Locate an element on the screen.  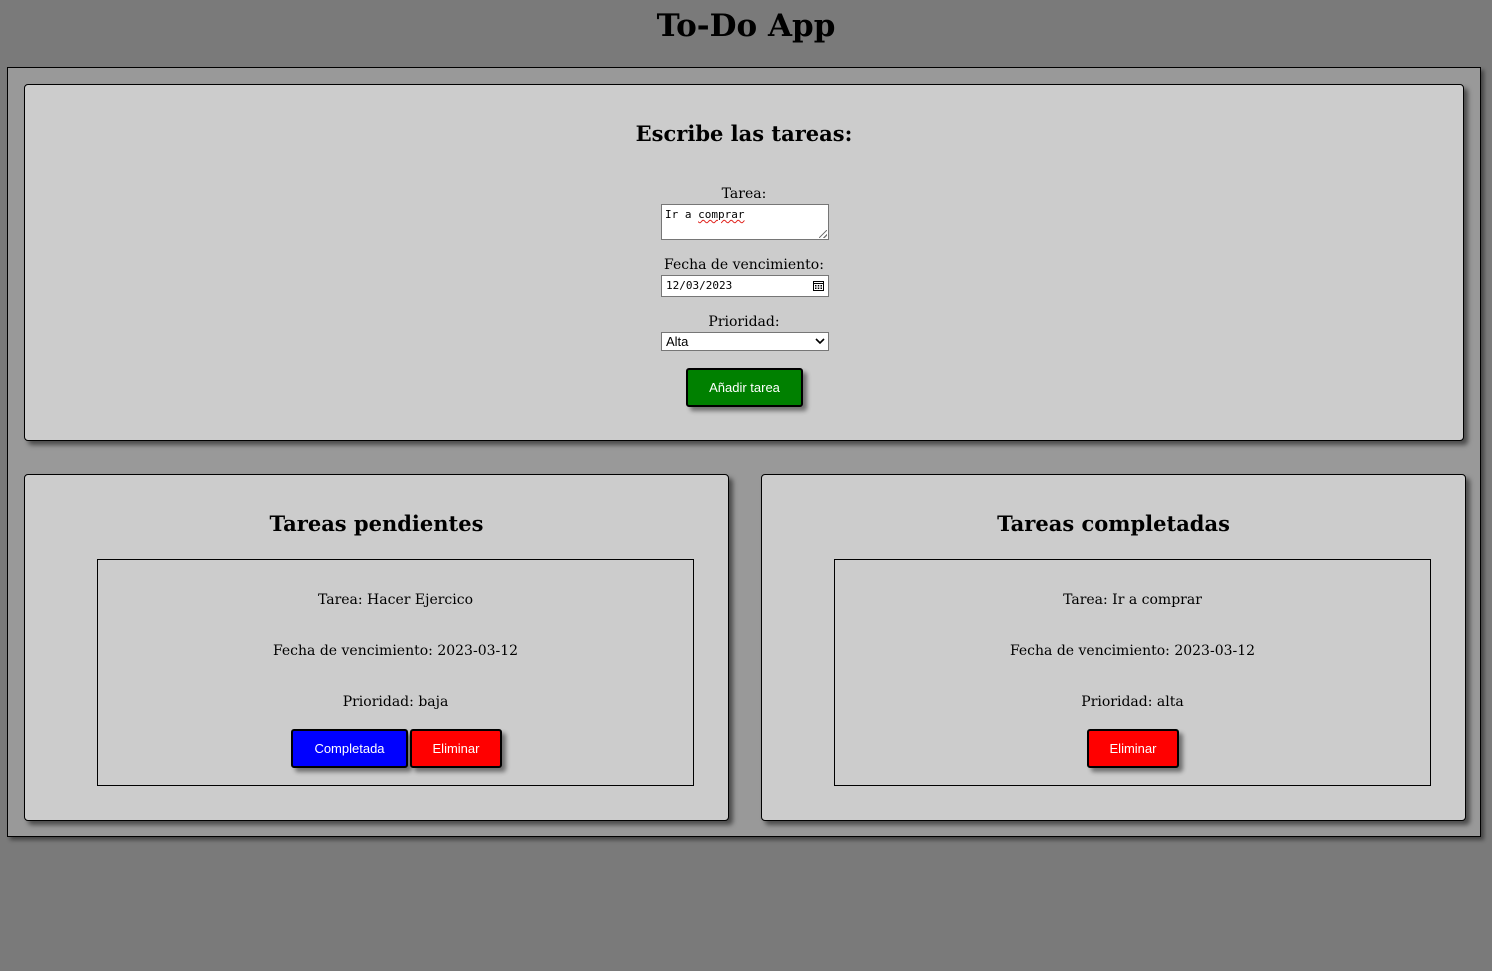
add-task-button: Añadir tarea is located at coordinates (744, 387).